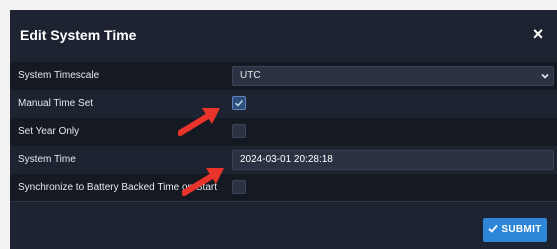 This screenshot has width=557, height=249. I want to click on row-system-time: System Time 2024-03-01 20:28:18, so click(283, 160).